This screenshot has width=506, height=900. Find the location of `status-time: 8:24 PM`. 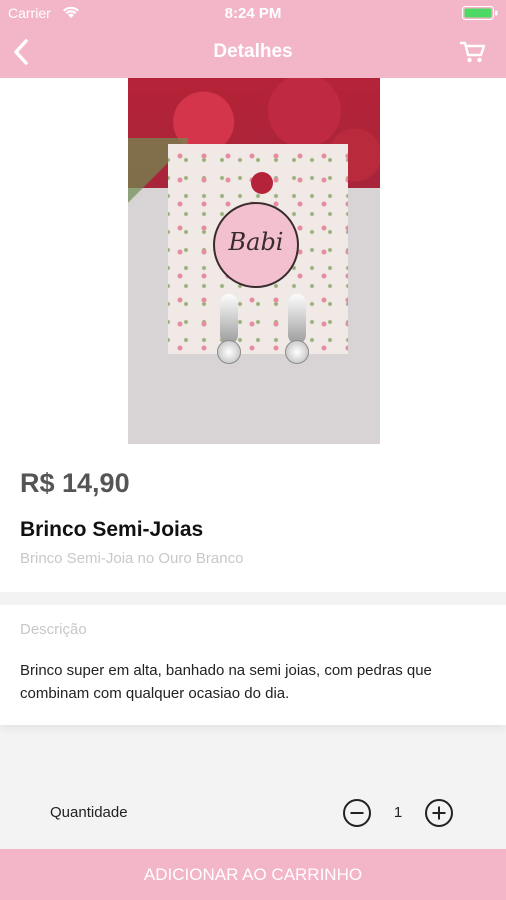

status-time: 8:24 PM is located at coordinates (253, 13).